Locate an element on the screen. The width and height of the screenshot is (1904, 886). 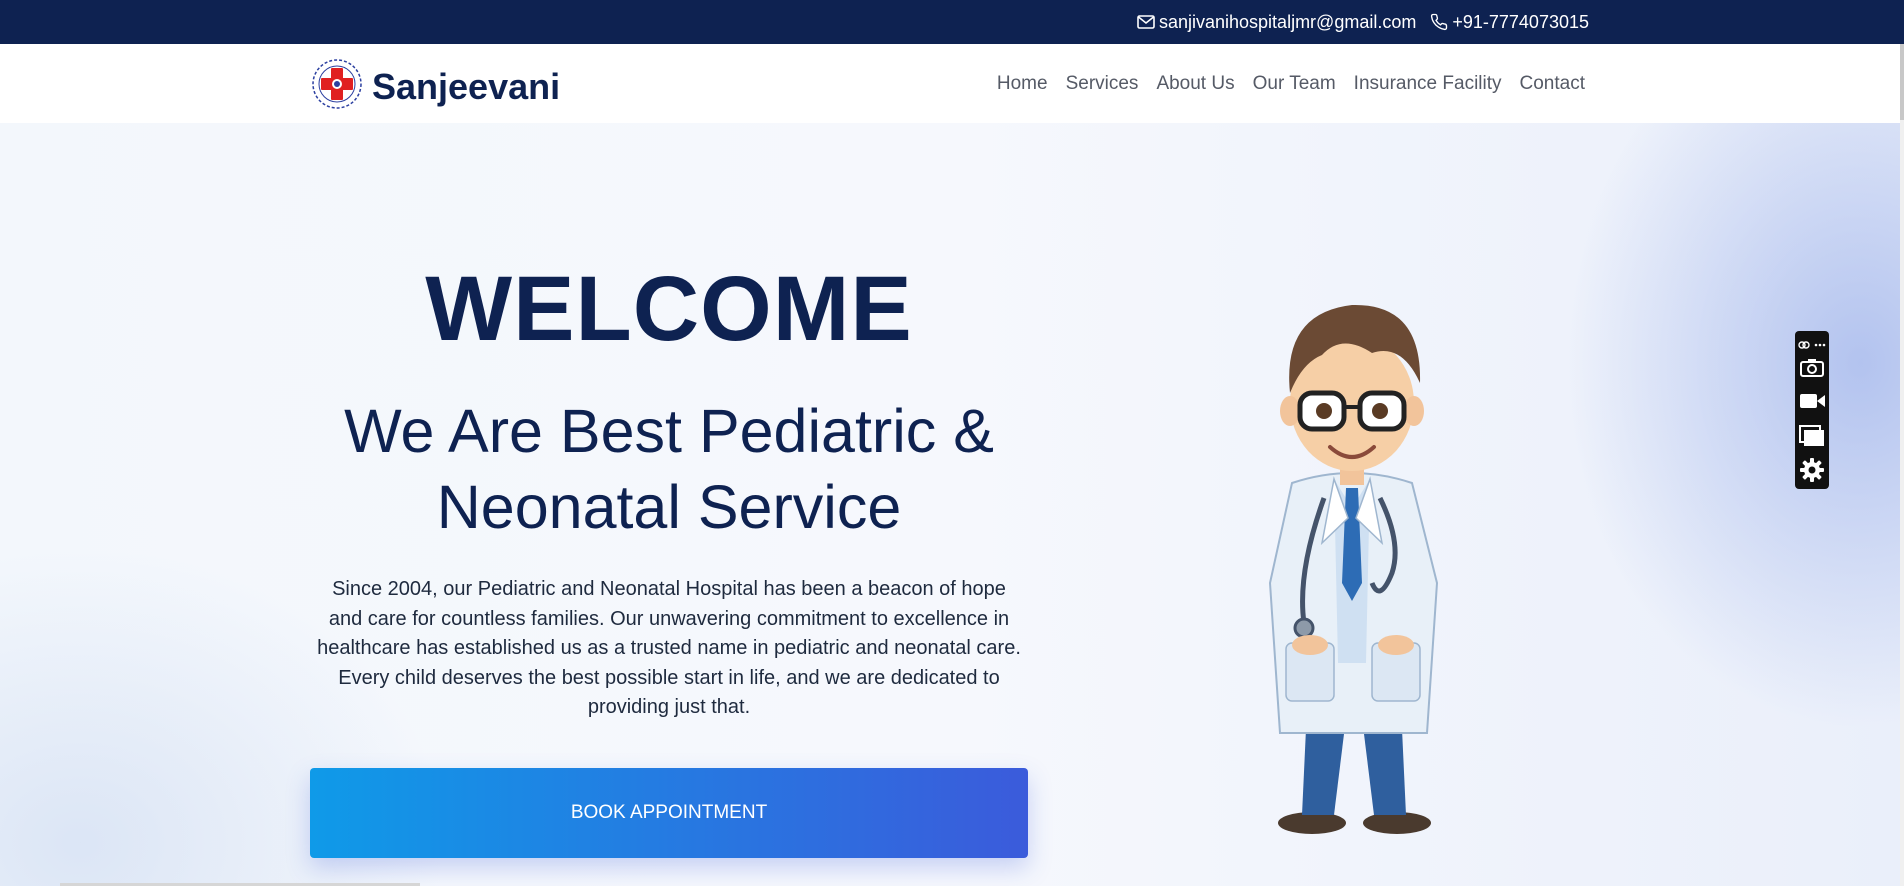
phone-link: +91-7774073015 is located at coordinates (1509, 22).